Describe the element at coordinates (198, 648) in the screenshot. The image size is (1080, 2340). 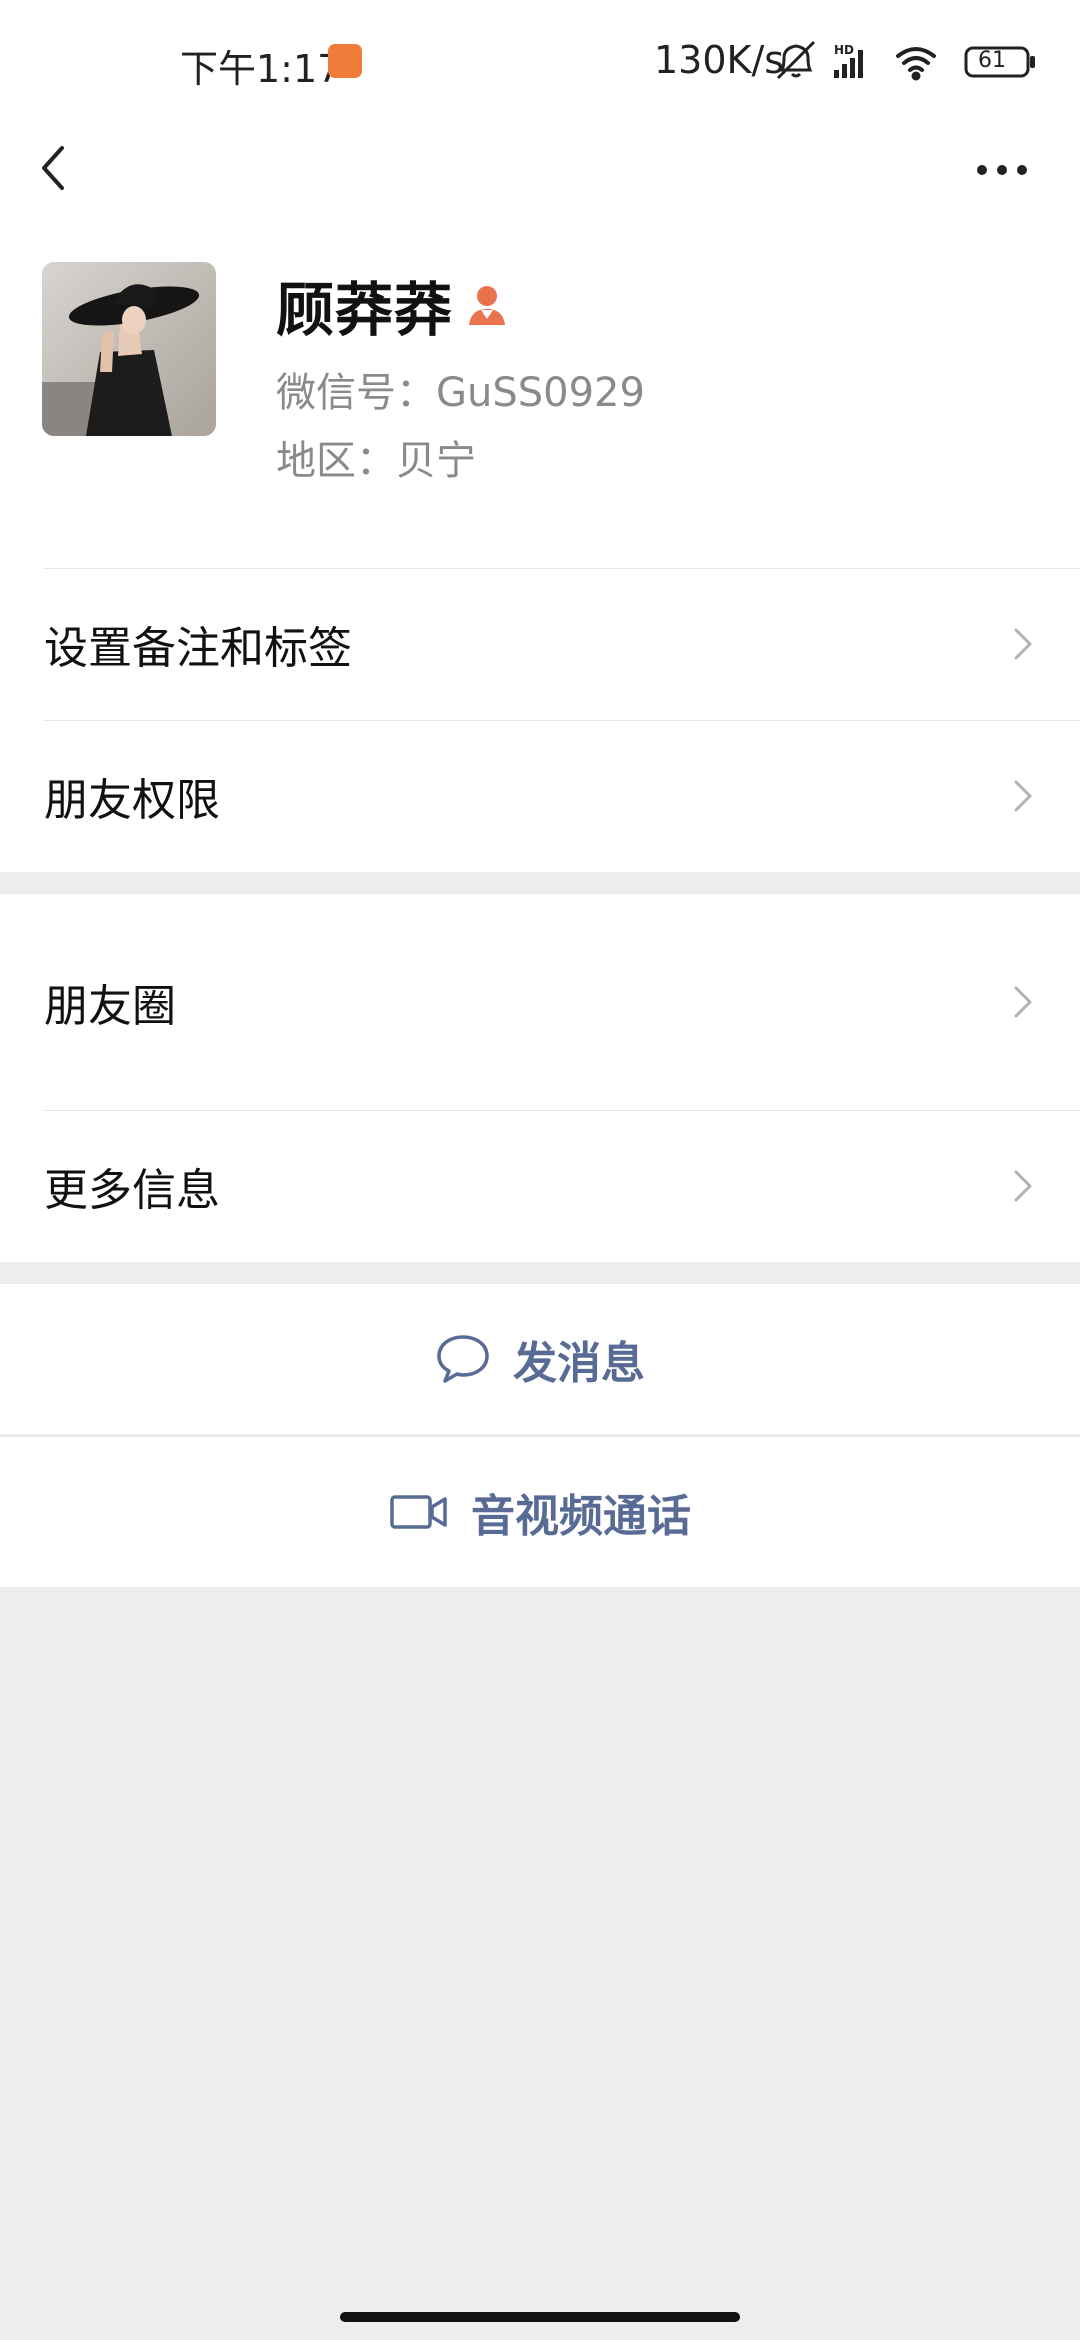
I see `menu-item-label: 设置备注和标签` at that location.